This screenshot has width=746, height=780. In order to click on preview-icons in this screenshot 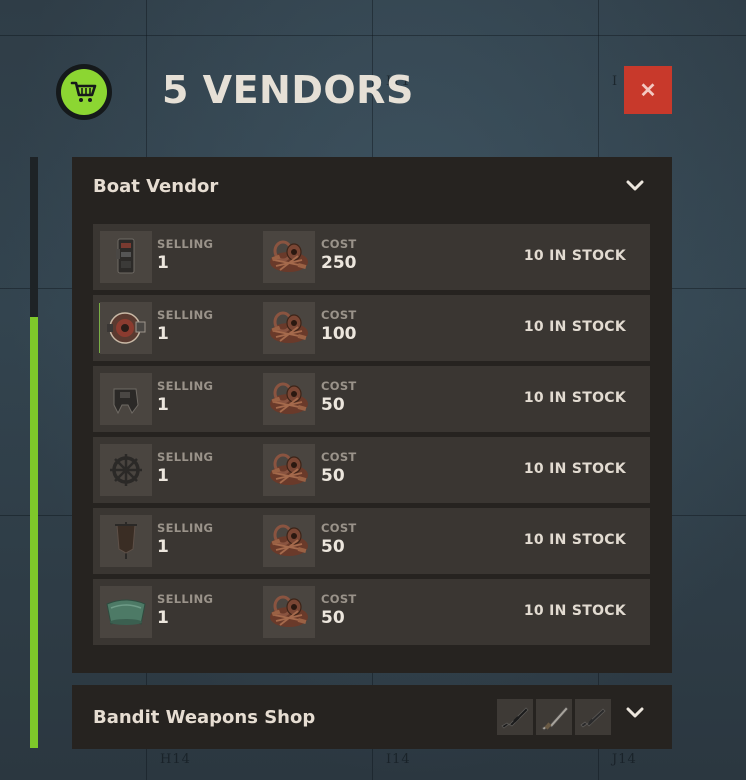, I will do `click(554, 717)`.